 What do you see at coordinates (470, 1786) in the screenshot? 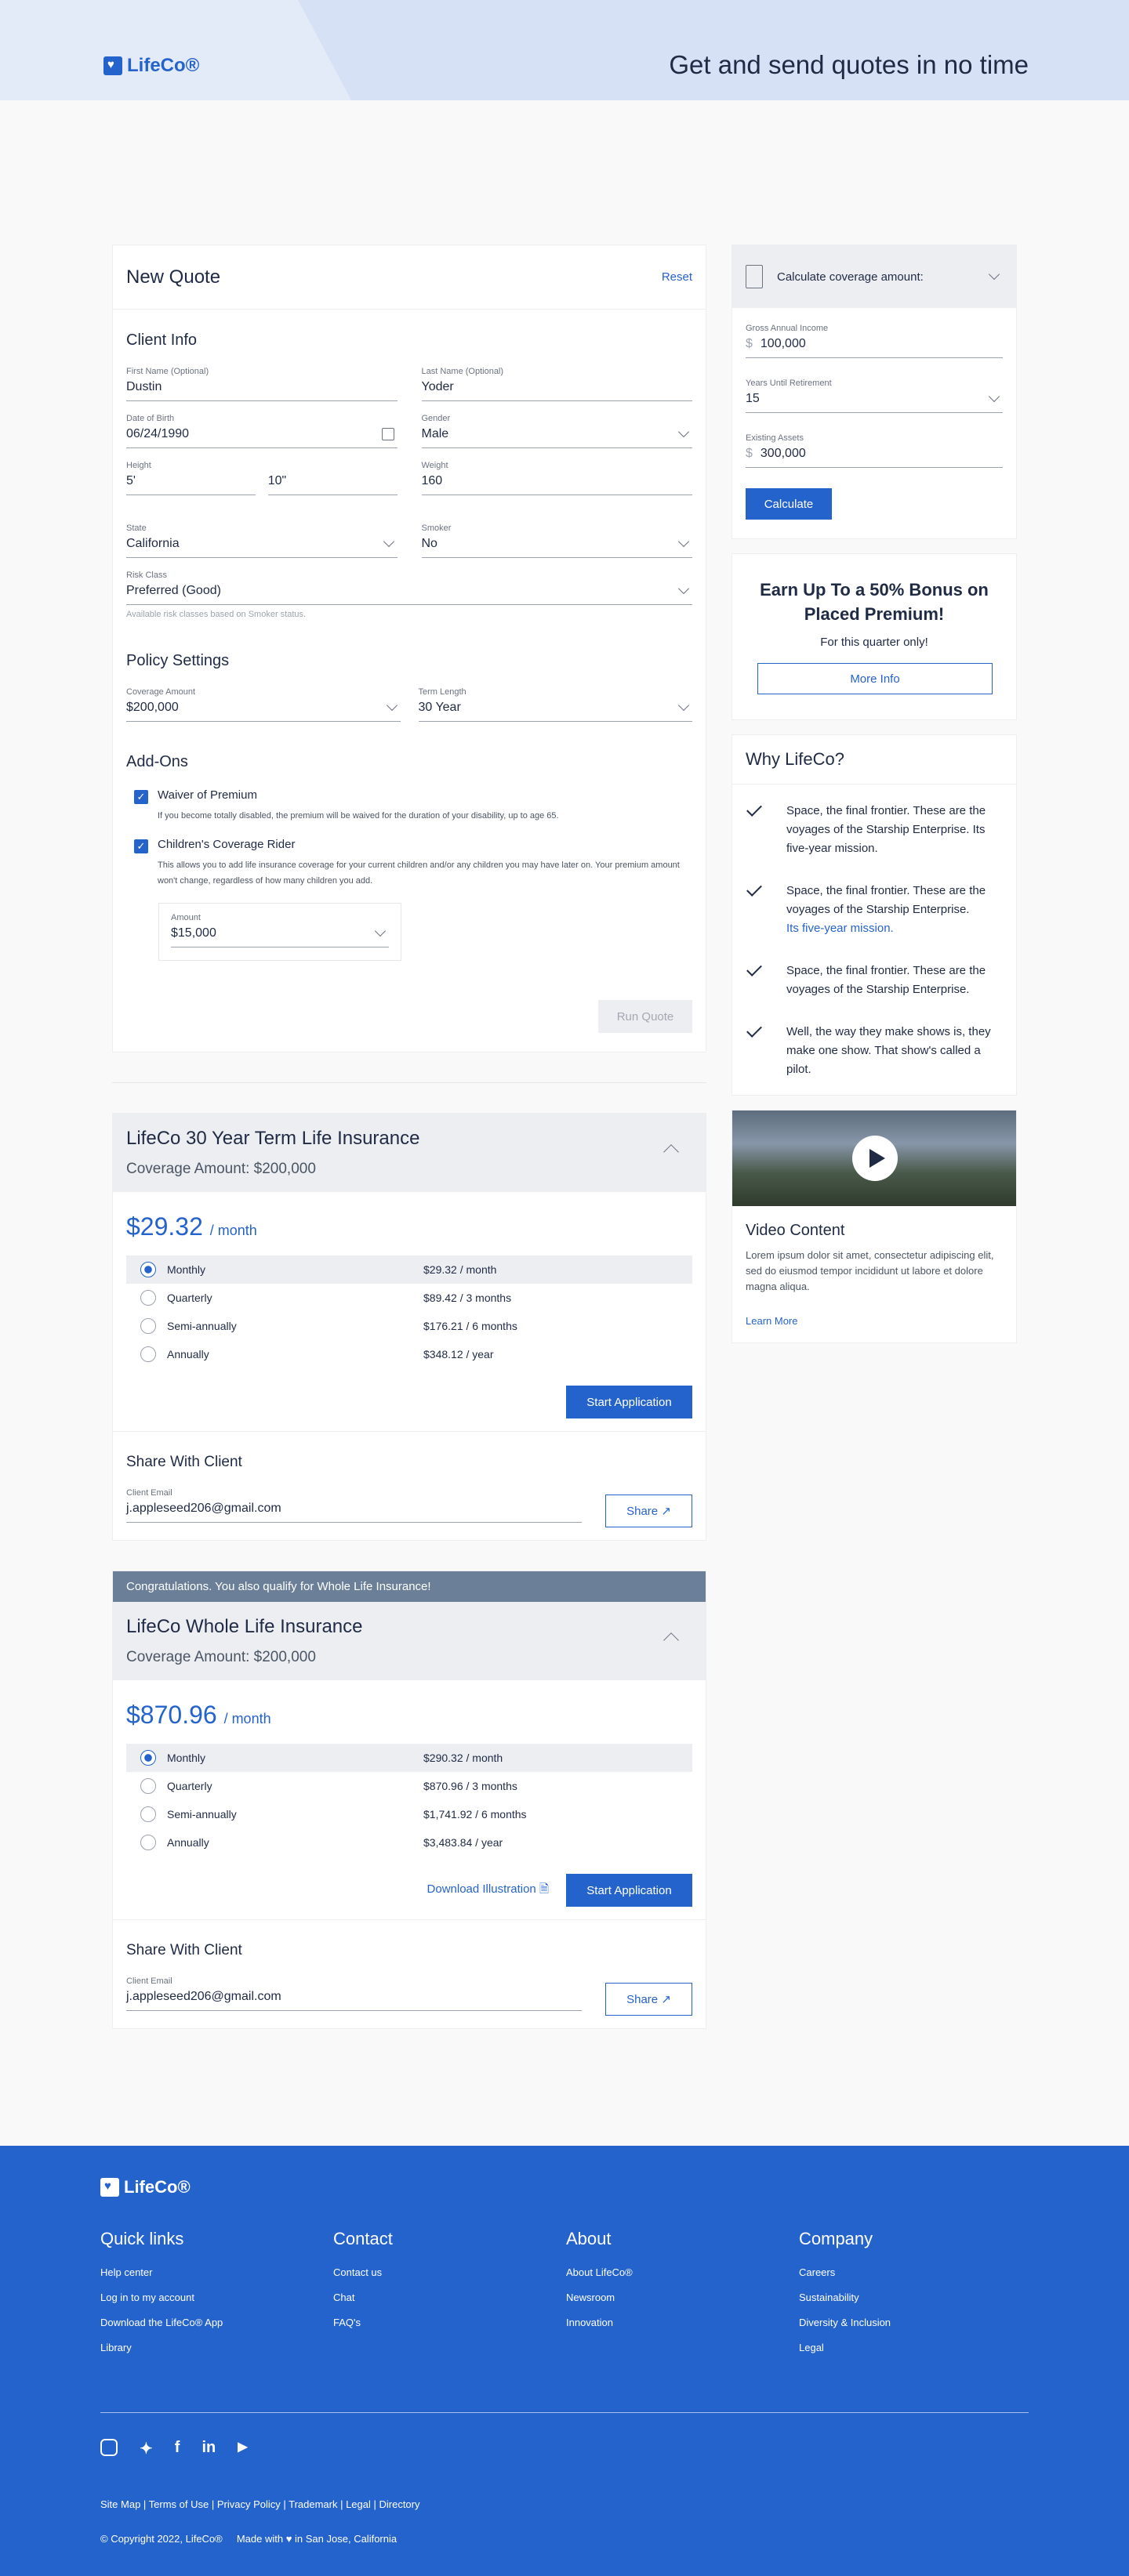
I see `option-value: $870.96 / 3 months` at bounding box center [470, 1786].